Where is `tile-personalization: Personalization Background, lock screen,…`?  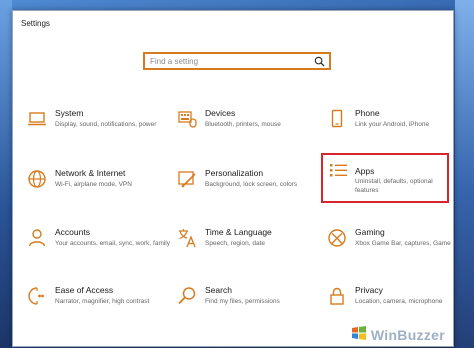
tile-personalization: Personalization Background, lock screen,… is located at coordinates (243, 188).